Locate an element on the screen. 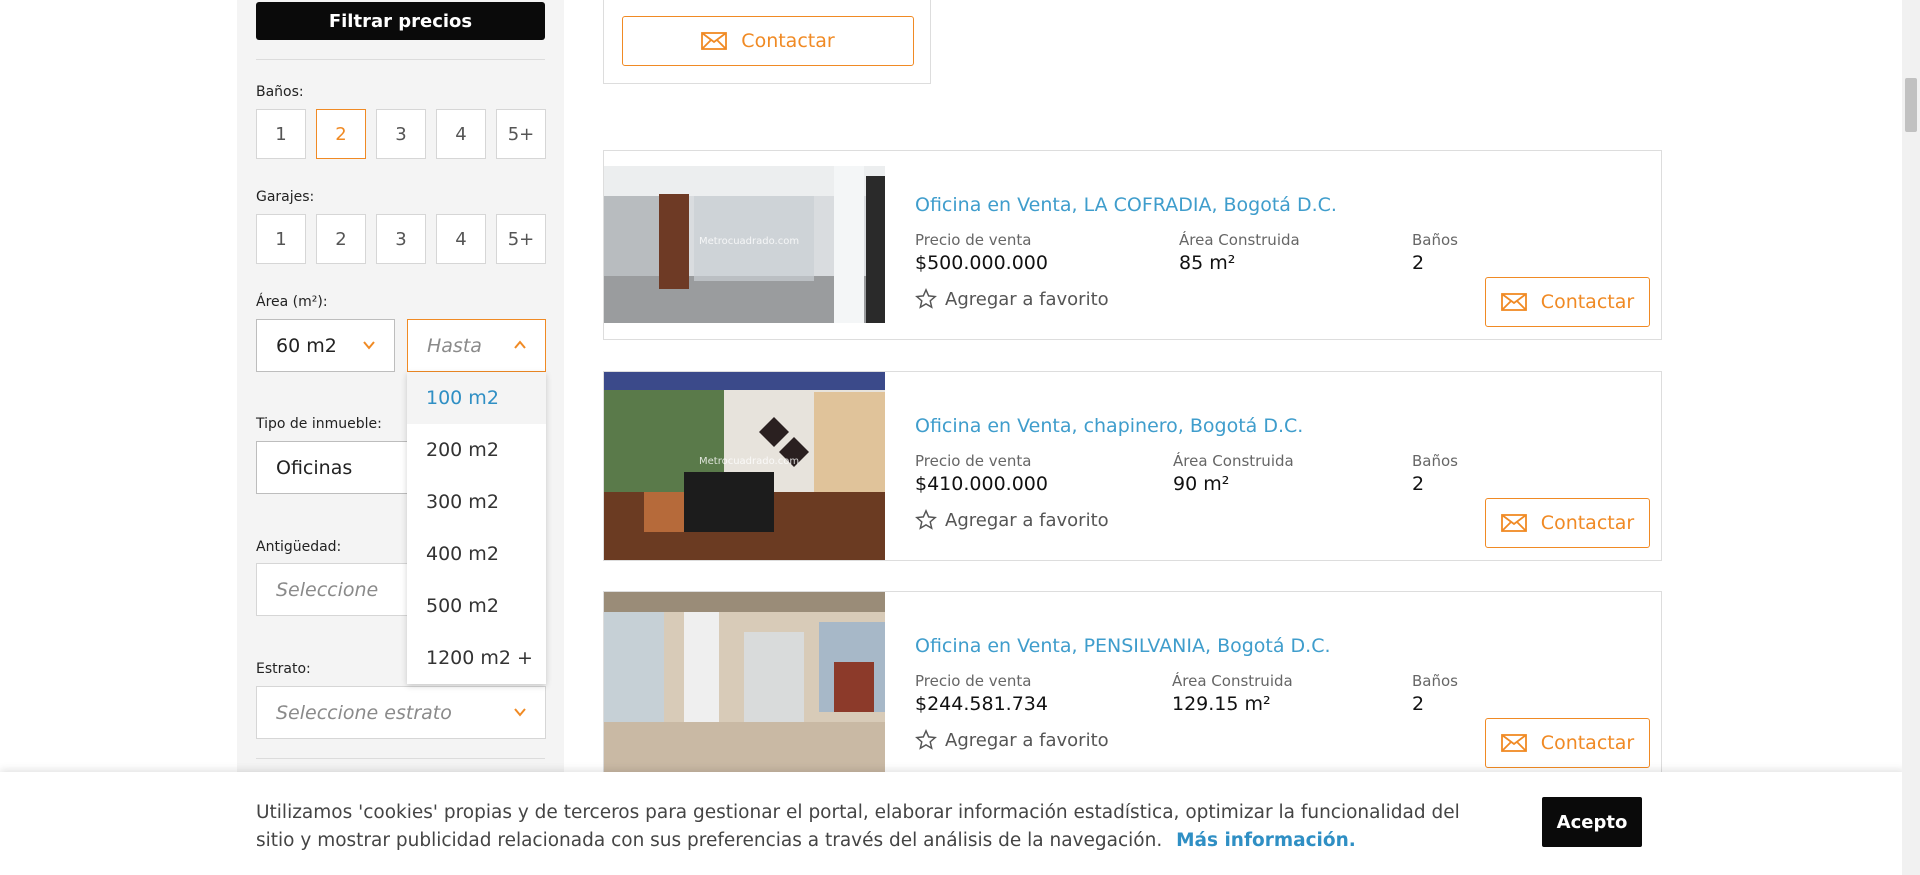 The image size is (1920, 875). area-to-placeholder: Hasta is located at coordinates (454, 345).